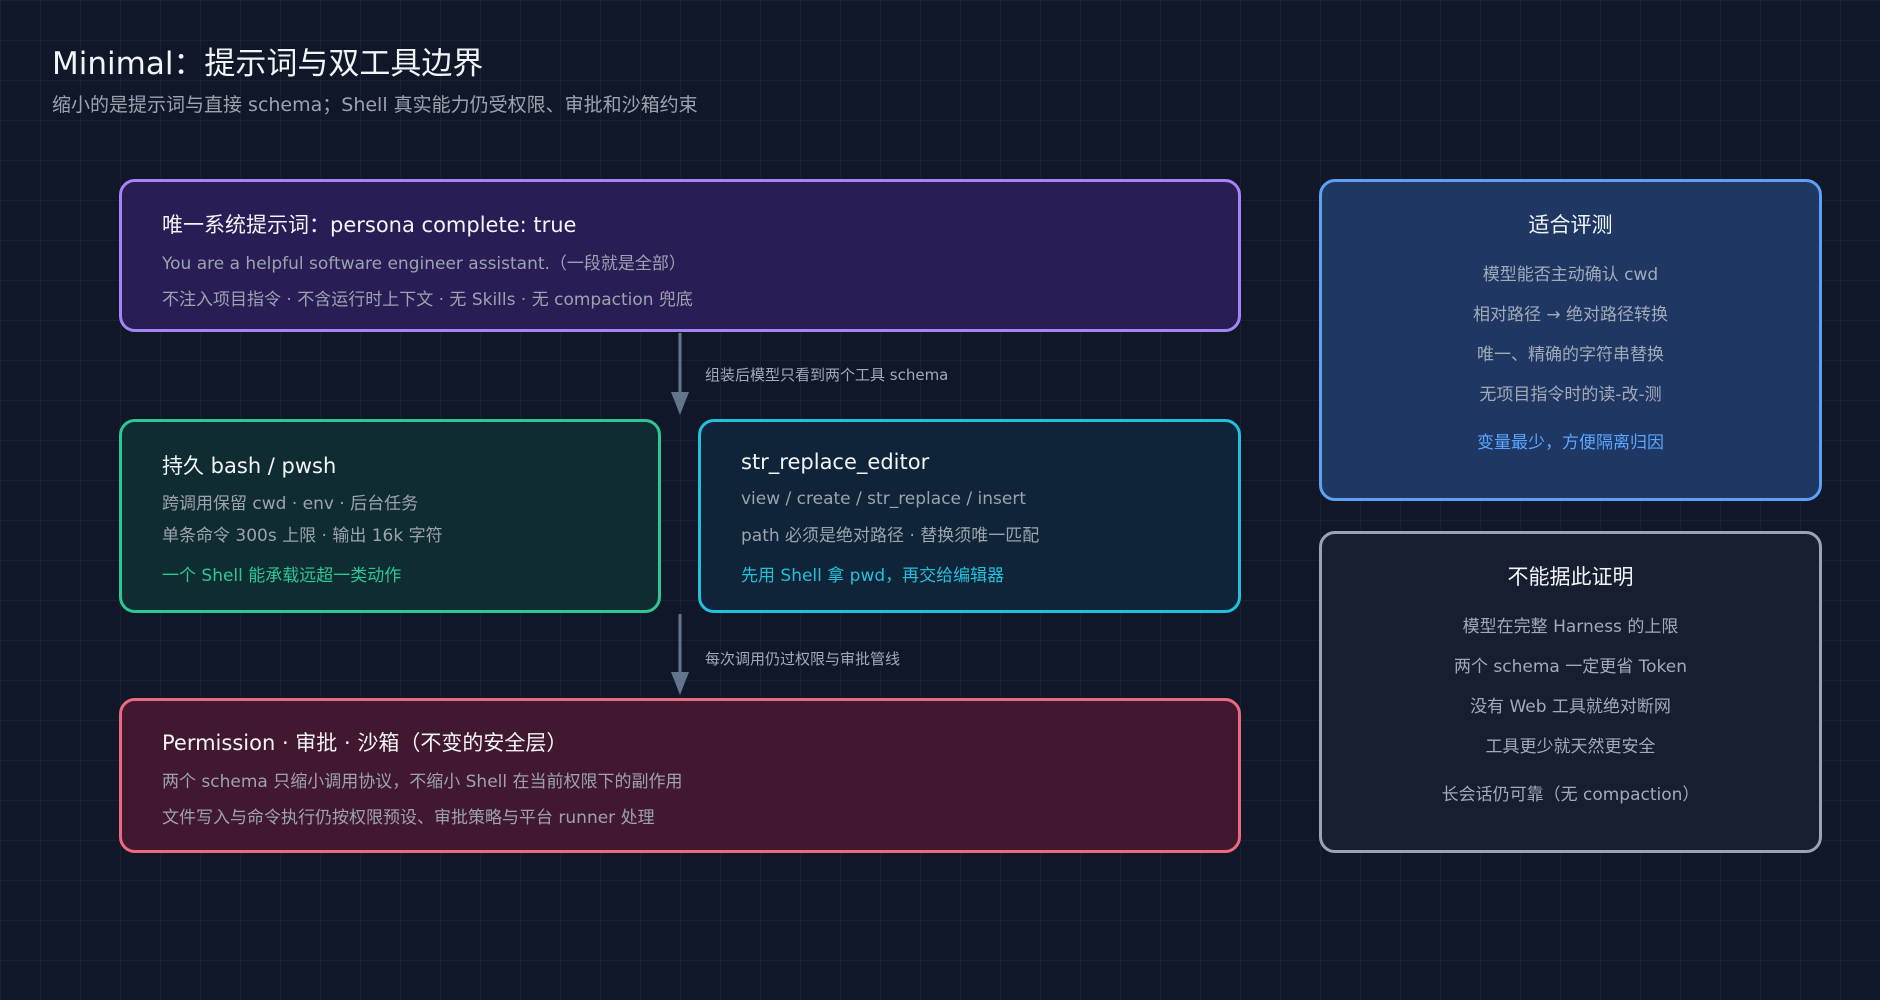  Describe the element at coordinates (873, 576) in the screenshot. I see `editor-tool-highlight: 先用 Shell 拿 pwd，再交给编辑器` at that location.